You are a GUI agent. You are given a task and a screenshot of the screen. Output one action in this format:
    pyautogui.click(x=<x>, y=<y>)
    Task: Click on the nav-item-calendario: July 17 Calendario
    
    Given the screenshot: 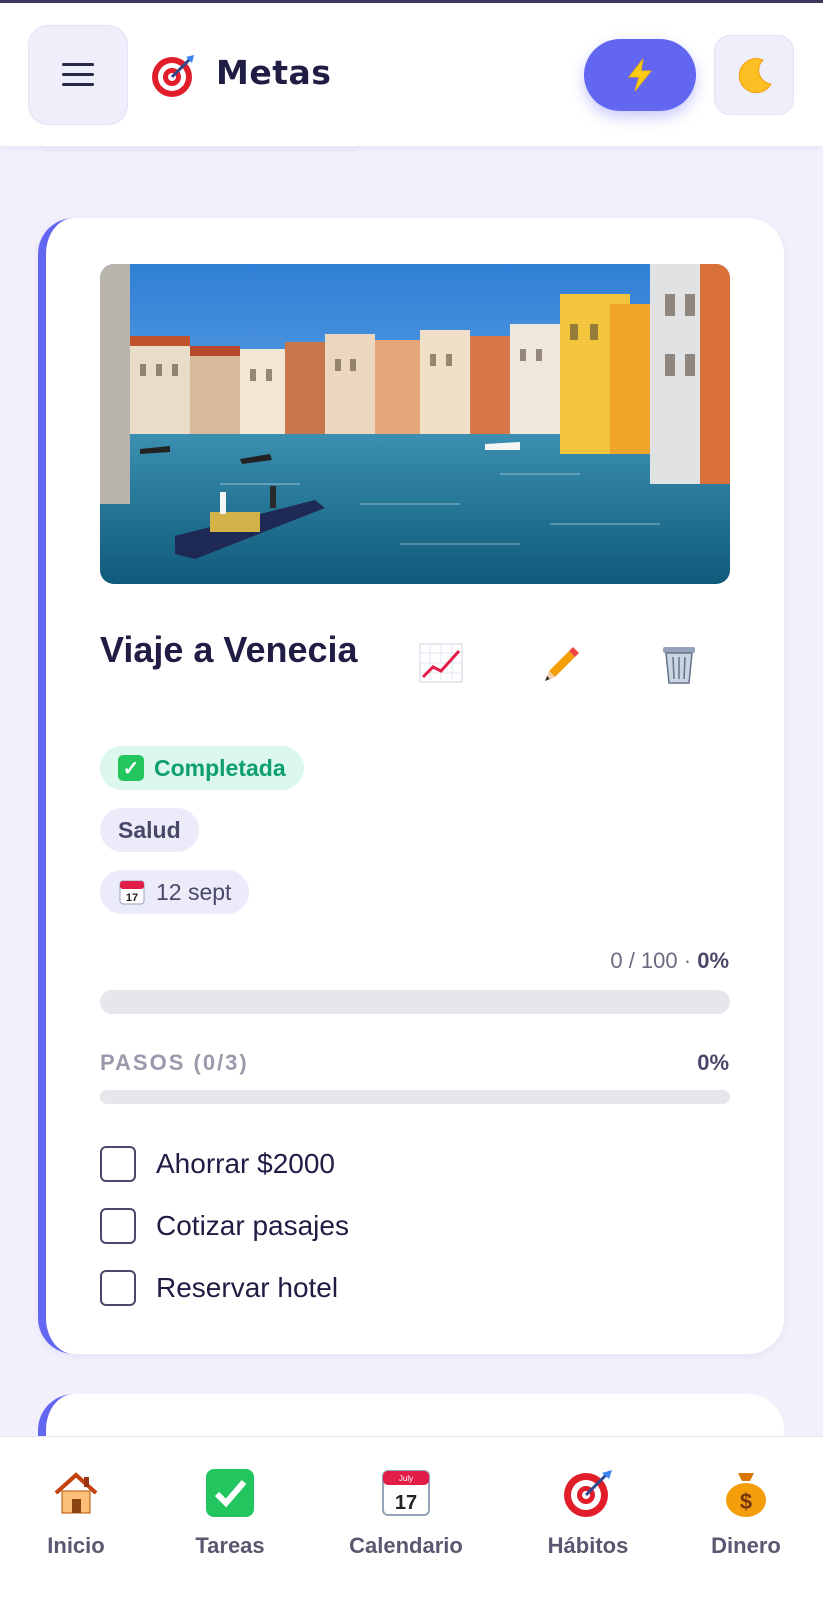 What is the action you would take?
    pyautogui.click(x=406, y=1513)
    